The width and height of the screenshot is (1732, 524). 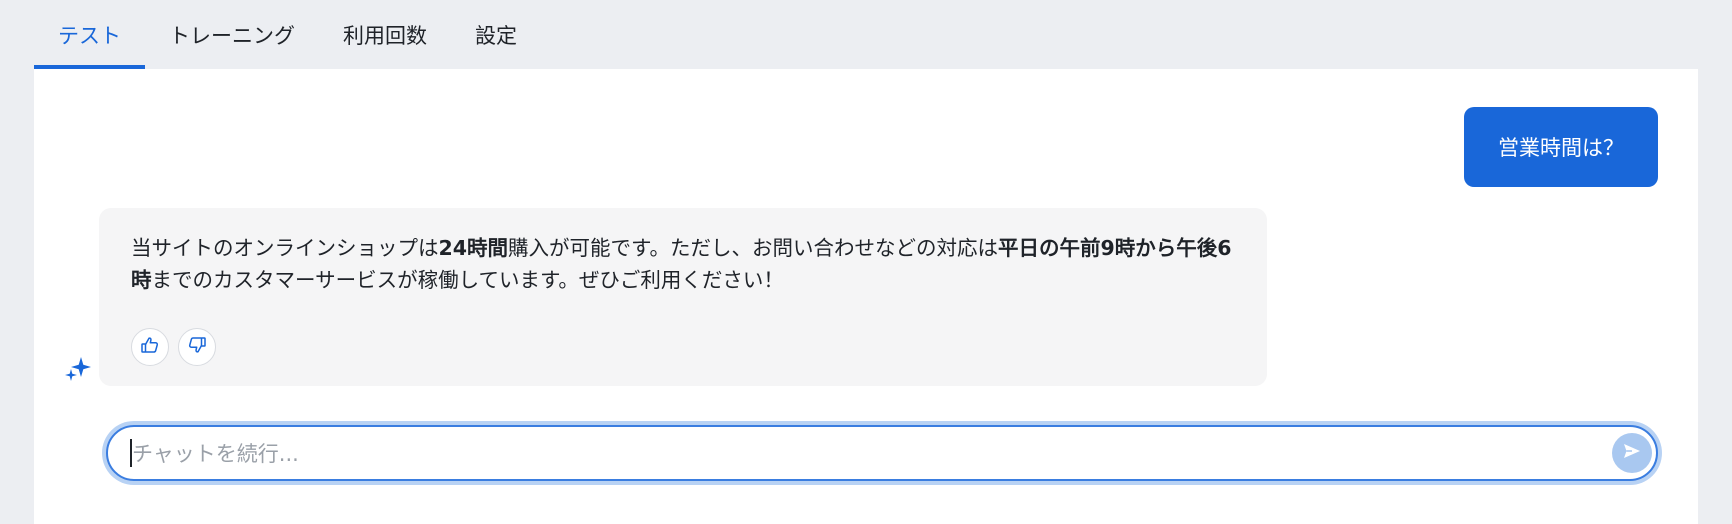 What do you see at coordinates (173, 347) in the screenshot?
I see `feedback-buttons` at bounding box center [173, 347].